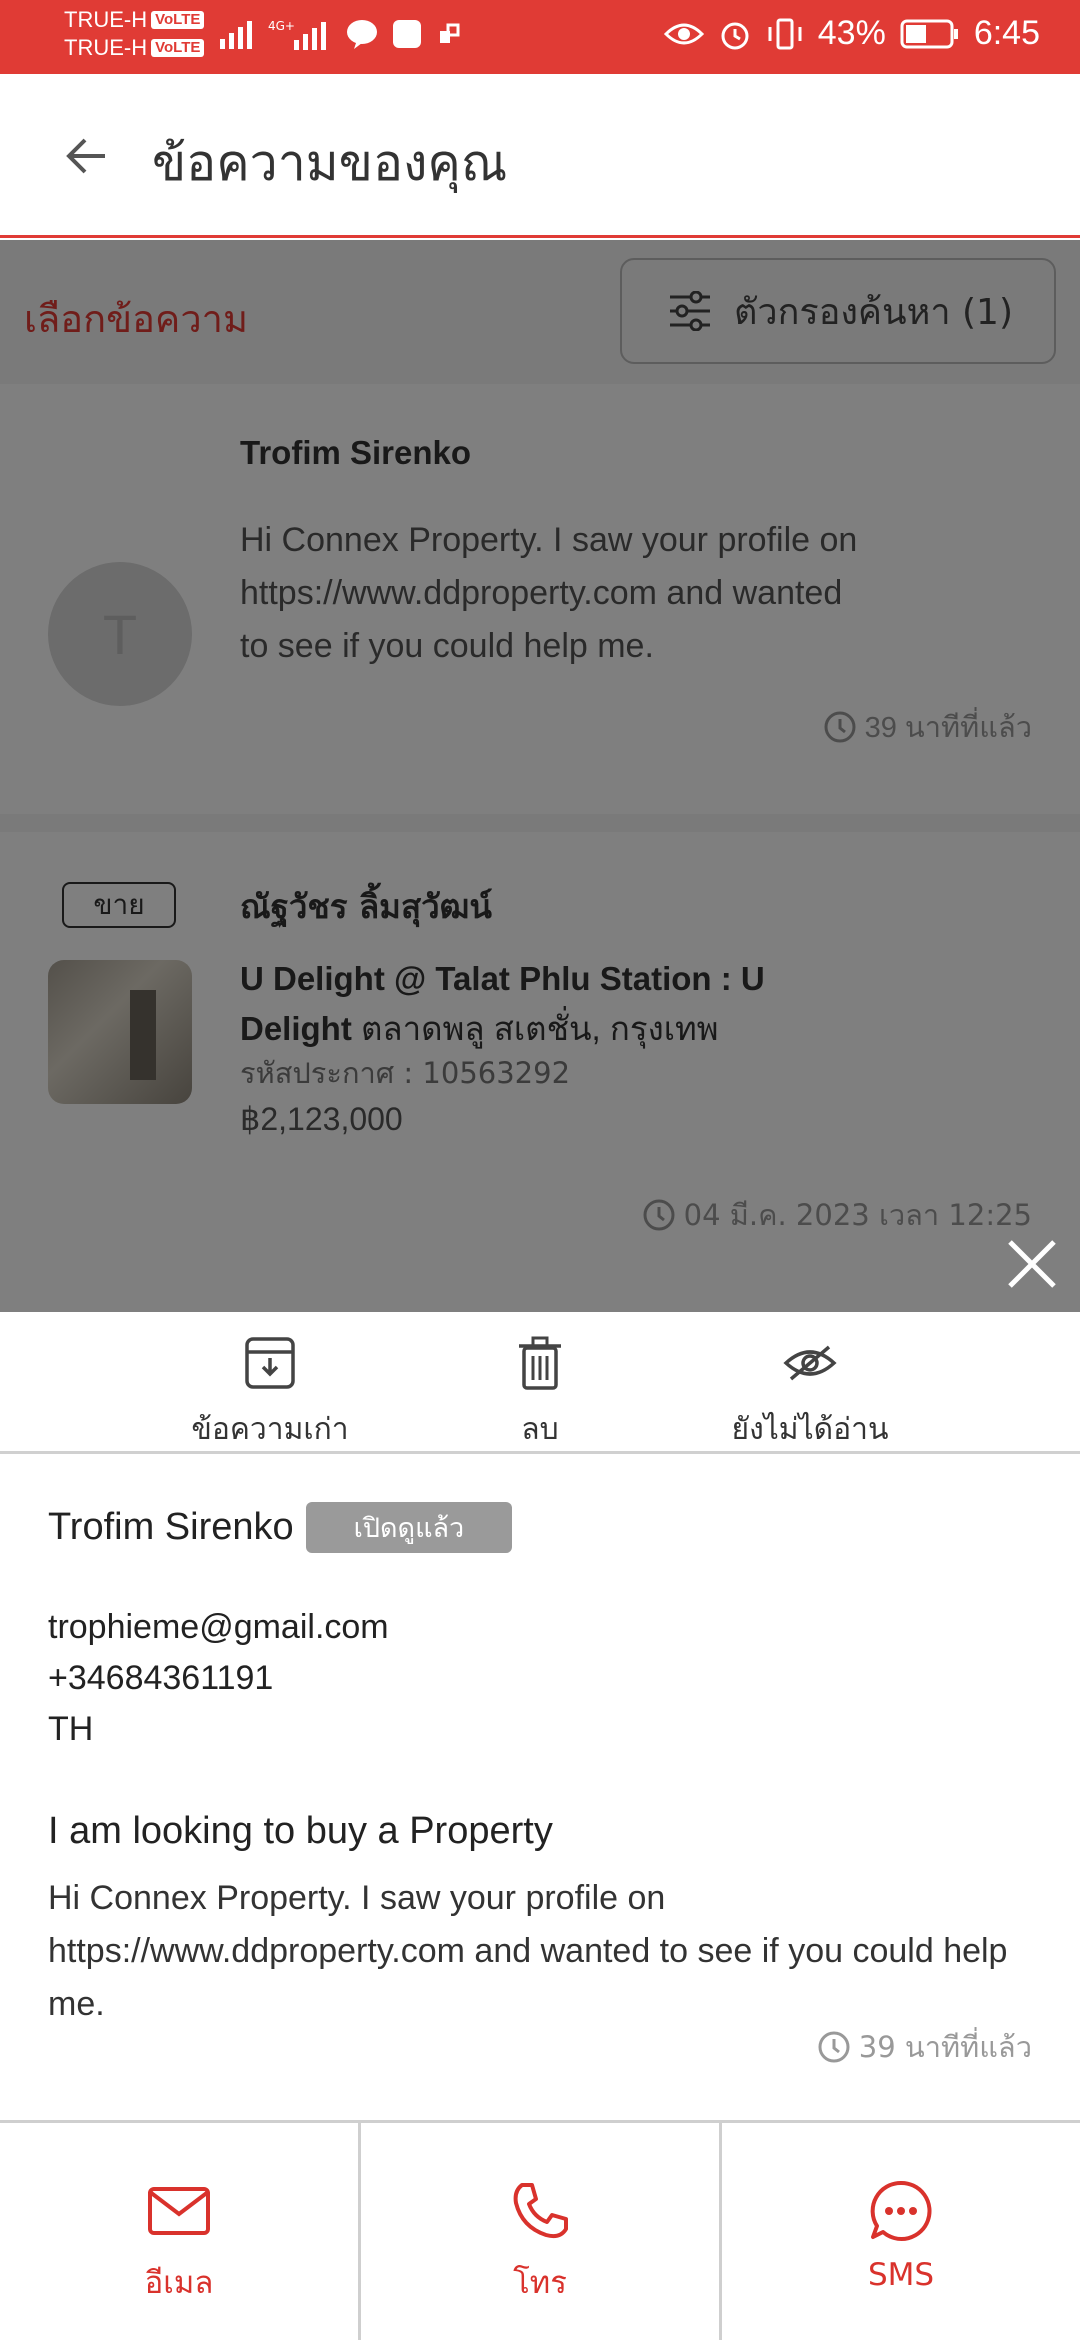  What do you see at coordinates (540, 1392) in the screenshot?
I see `delete-button: ลบ` at bounding box center [540, 1392].